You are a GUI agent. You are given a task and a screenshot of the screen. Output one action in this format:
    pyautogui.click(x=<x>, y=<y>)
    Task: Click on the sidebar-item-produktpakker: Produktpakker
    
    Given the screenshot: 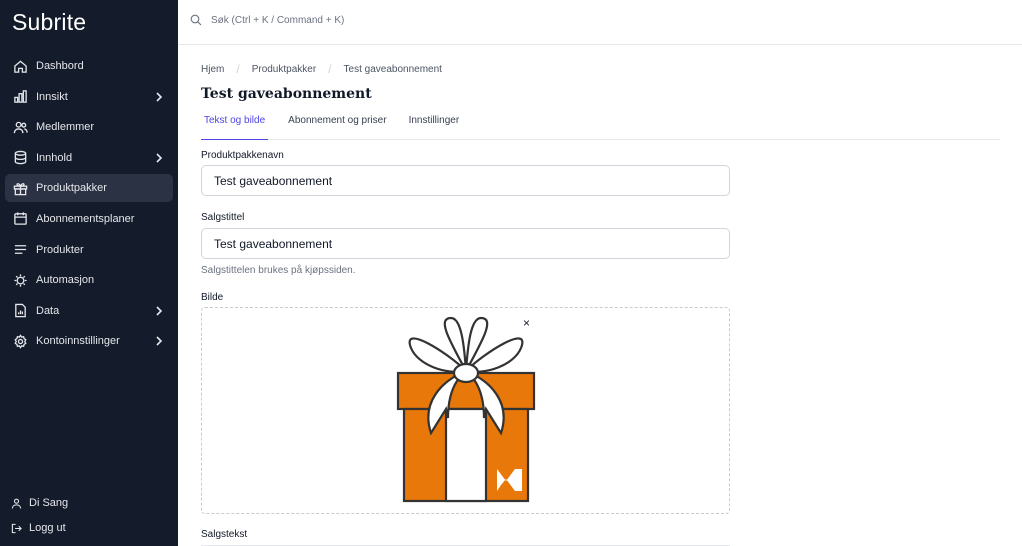 What is the action you would take?
    pyautogui.click(x=89, y=188)
    